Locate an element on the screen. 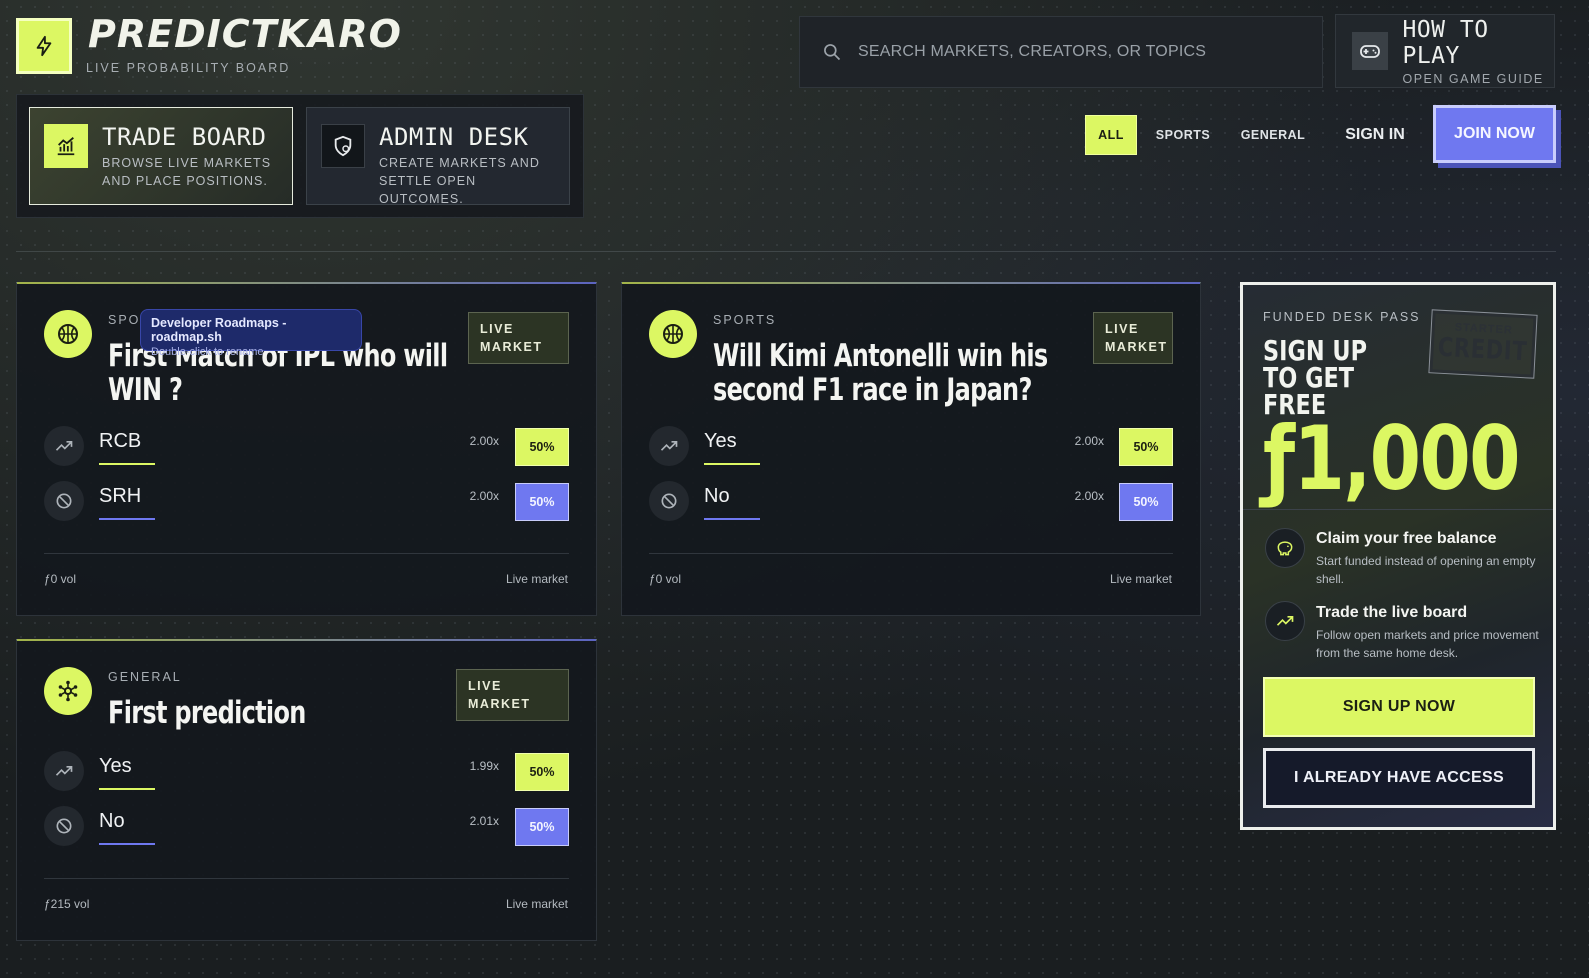 The width and height of the screenshot is (1589, 978). admin-desk-desc-1: CREATE MARKETS AND is located at coordinates (459, 163).